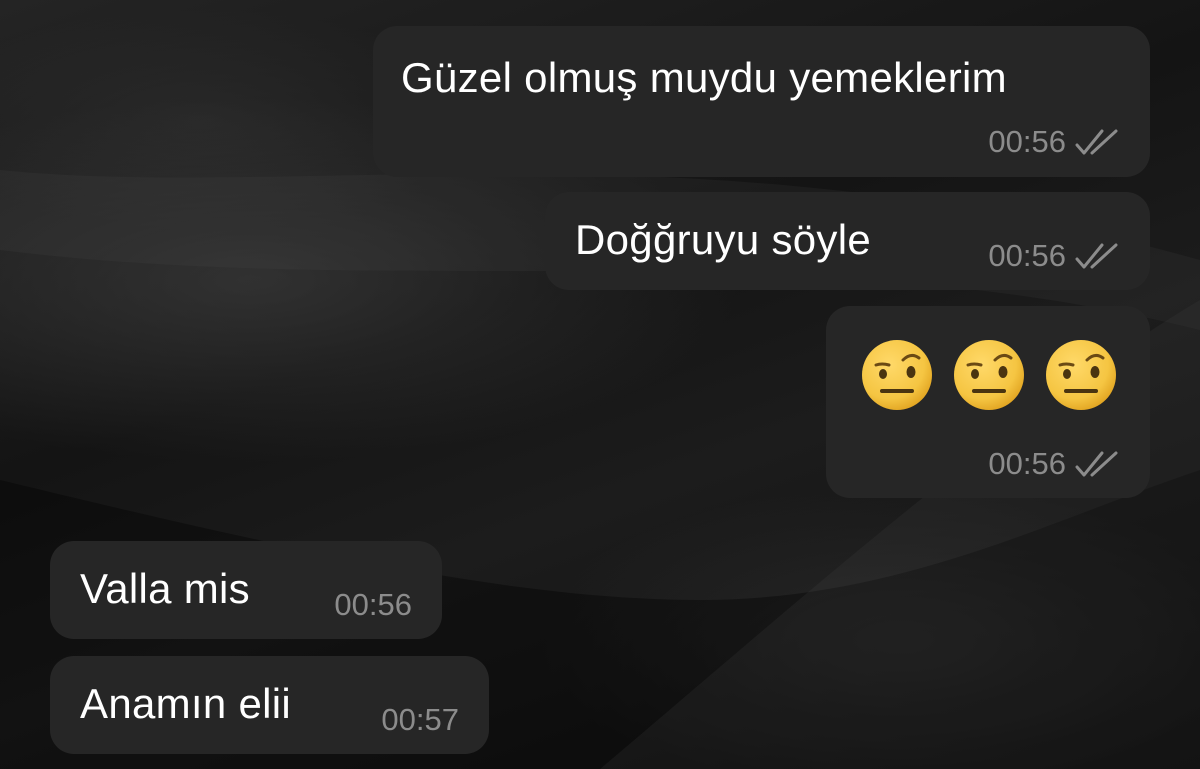  I want to click on incoming-message-bubble: Valla mis 00:56, so click(246, 590).